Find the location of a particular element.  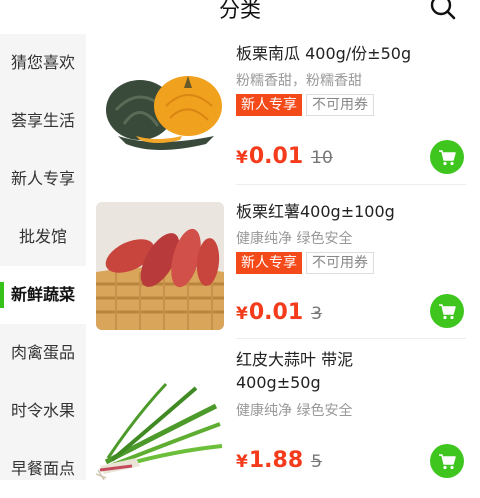

sidebar-item-label: 荟享生活 is located at coordinates (42, 120).